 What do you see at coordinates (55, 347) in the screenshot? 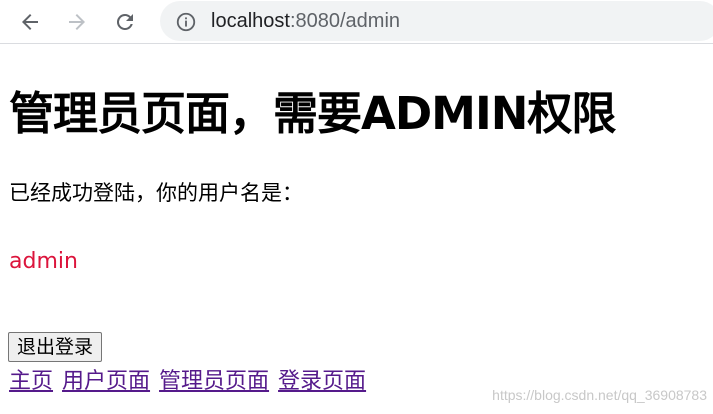
I see `logout-button: 退出登录` at bounding box center [55, 347].